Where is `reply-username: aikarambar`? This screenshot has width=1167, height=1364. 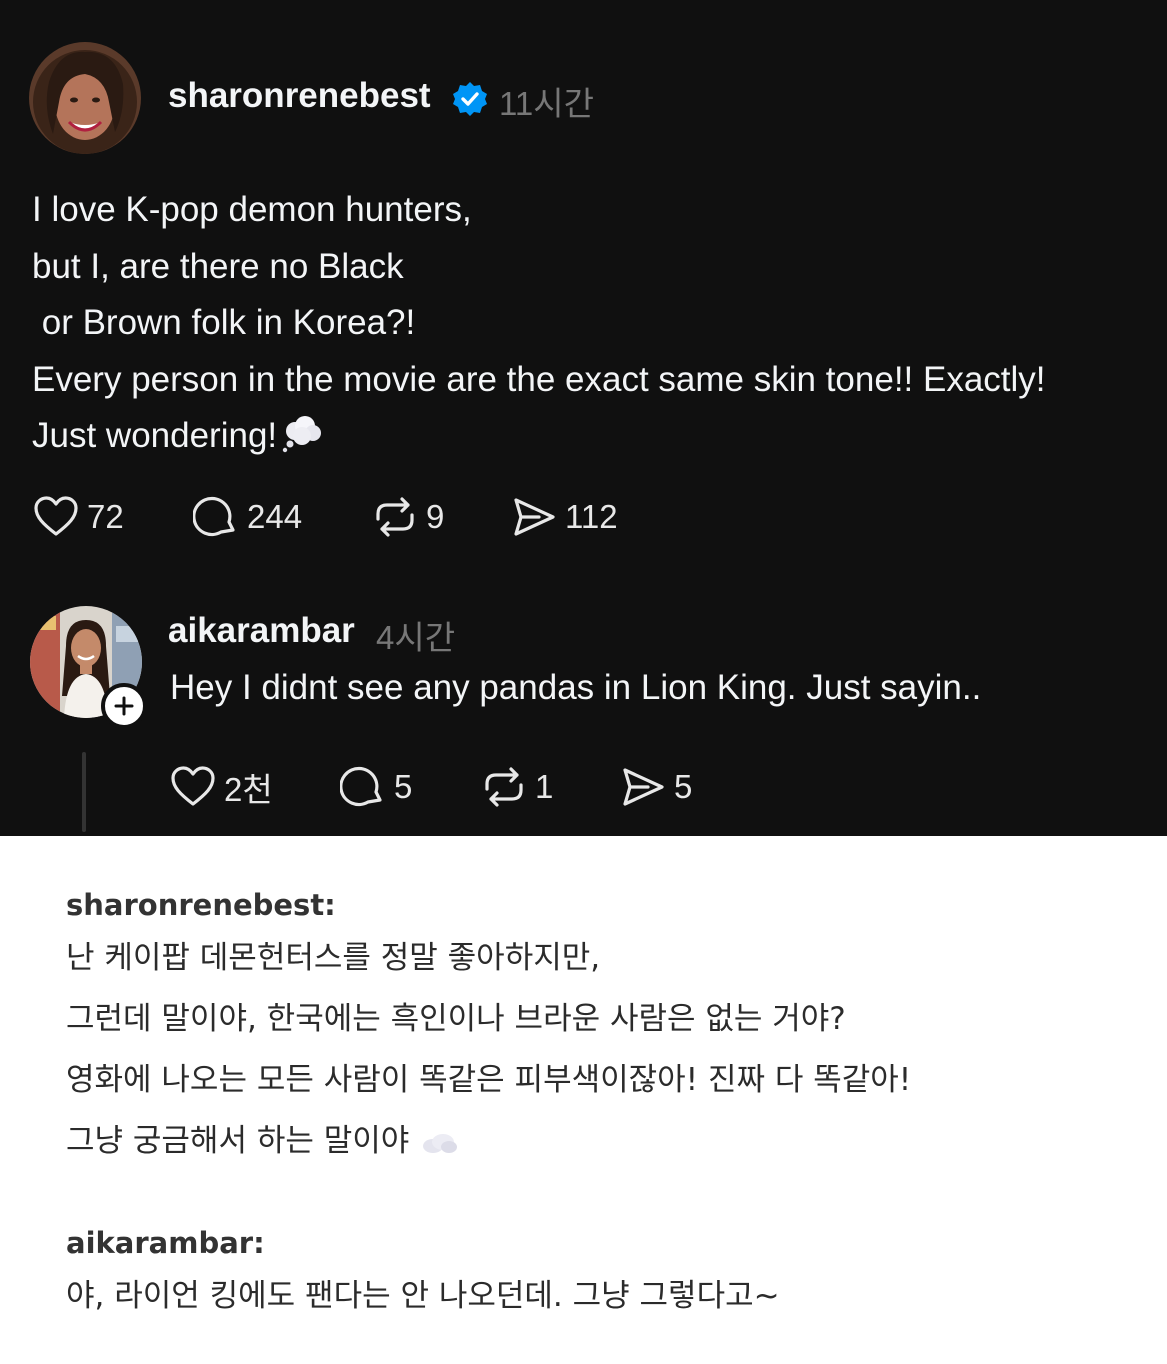 reply-username: aikarambar is located at coordinates (261, 631).